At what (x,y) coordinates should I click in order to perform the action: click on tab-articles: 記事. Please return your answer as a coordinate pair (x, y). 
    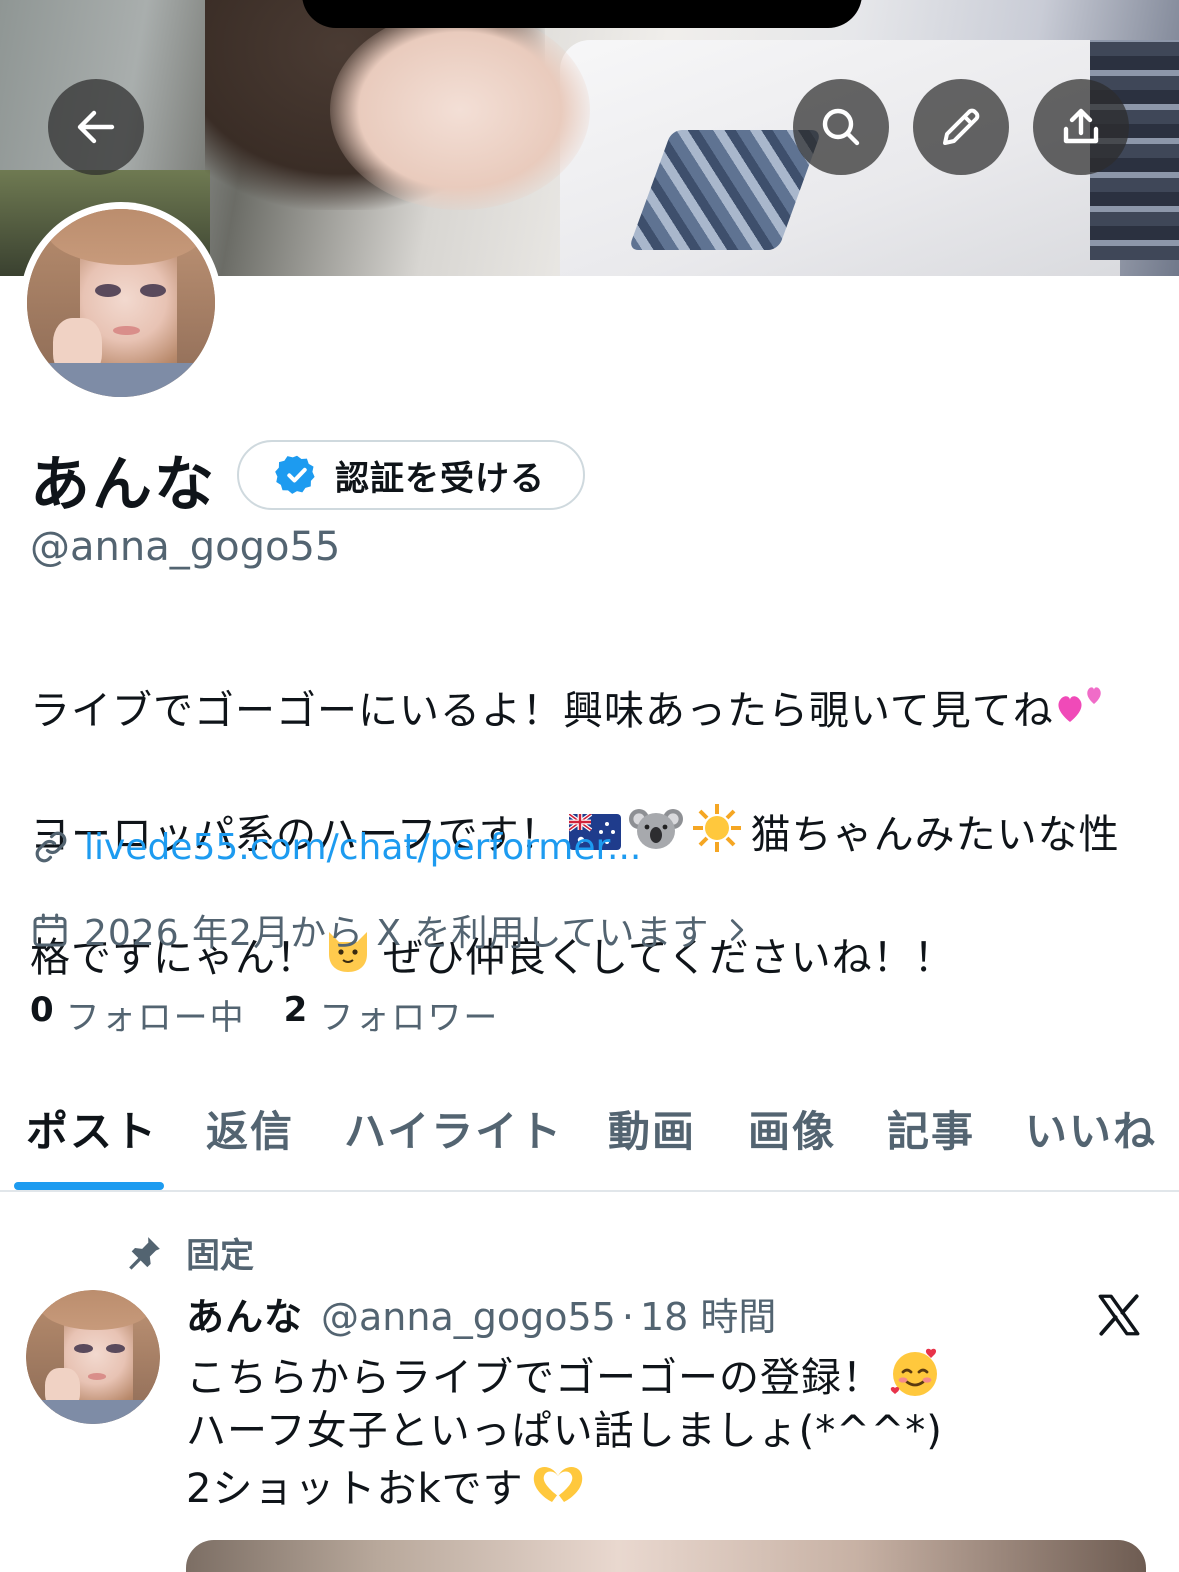
    Looking at the image, I should click on (931, 1128).